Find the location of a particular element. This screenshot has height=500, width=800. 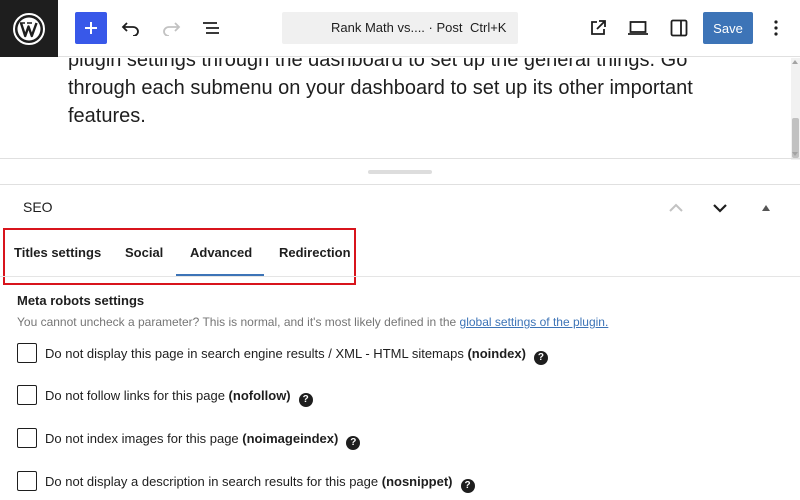

scroll-down-arrow-icon is located at coordinates (795, 154).